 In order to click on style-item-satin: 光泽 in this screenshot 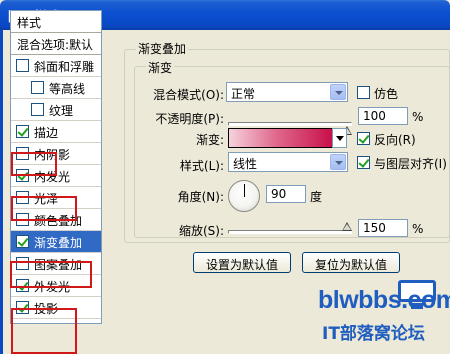, I will do `click(56, 198)`.